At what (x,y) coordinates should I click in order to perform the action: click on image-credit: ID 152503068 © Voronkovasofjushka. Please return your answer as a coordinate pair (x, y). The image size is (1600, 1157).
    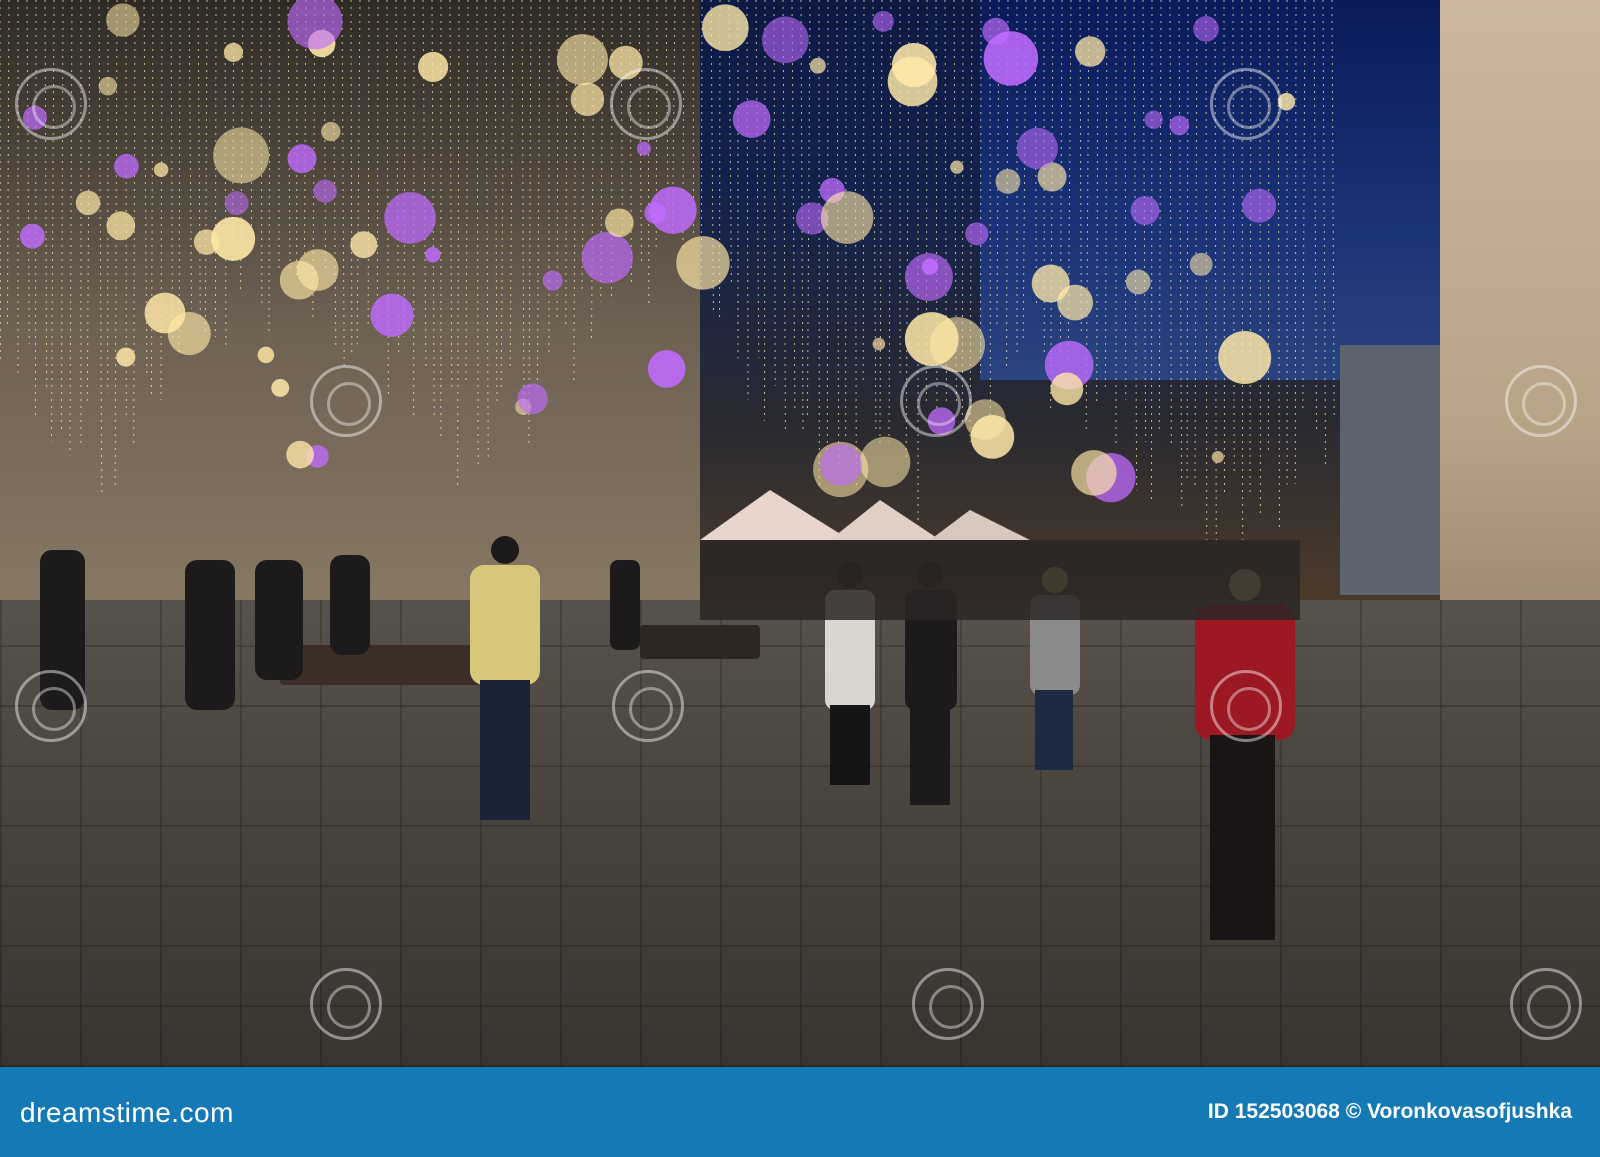
    Looking at the image, I should click on (1389, 1111).